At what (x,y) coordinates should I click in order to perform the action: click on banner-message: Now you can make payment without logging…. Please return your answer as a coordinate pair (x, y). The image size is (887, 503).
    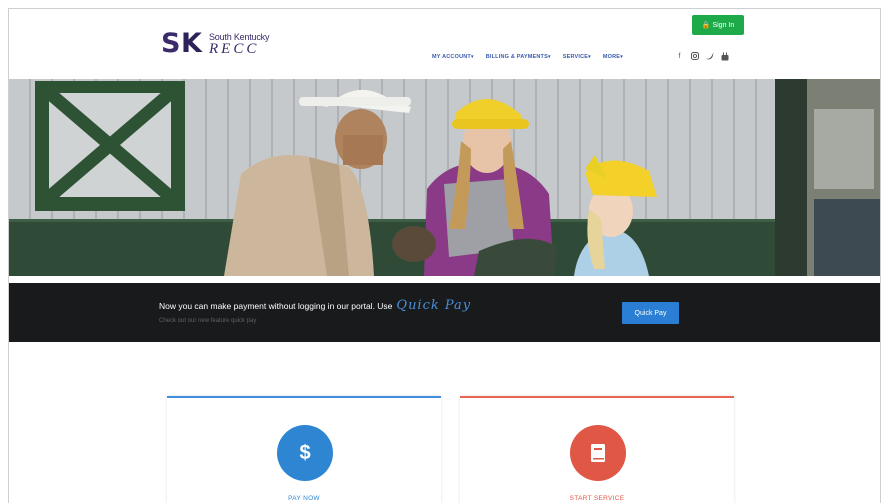
    Looking at the image, I should click on (315, 305).